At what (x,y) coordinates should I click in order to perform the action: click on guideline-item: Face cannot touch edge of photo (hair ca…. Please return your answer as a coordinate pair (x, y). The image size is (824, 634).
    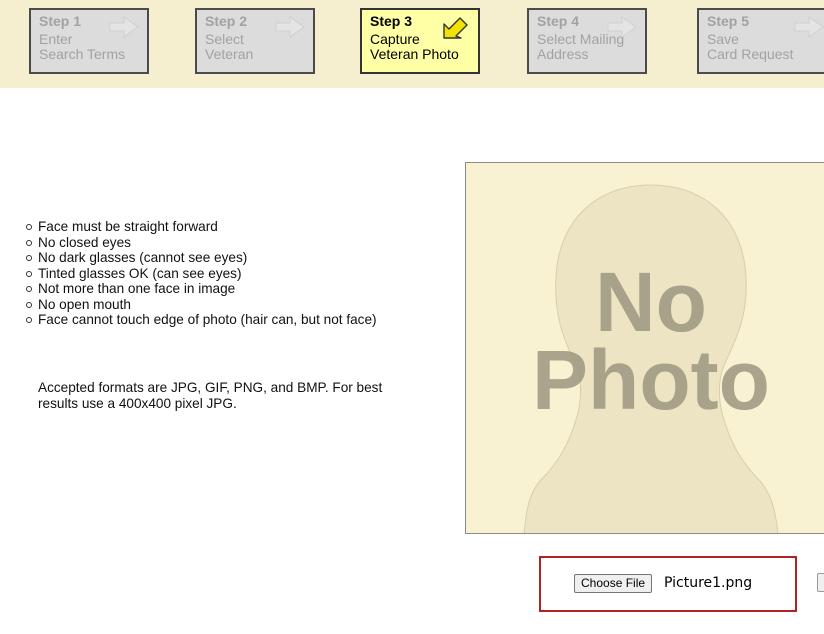
    Looking at the image, I should click on (201, 319).